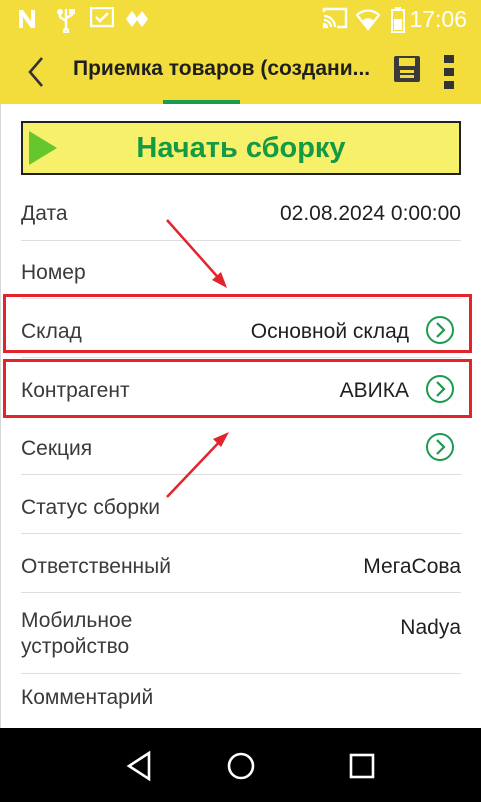 Image resolution: width=481 pixels, height=802 pixels. What do you see at coordinates (407, 69) in the screenshot?
I see `save-icon` at bounding box center [407, 69].